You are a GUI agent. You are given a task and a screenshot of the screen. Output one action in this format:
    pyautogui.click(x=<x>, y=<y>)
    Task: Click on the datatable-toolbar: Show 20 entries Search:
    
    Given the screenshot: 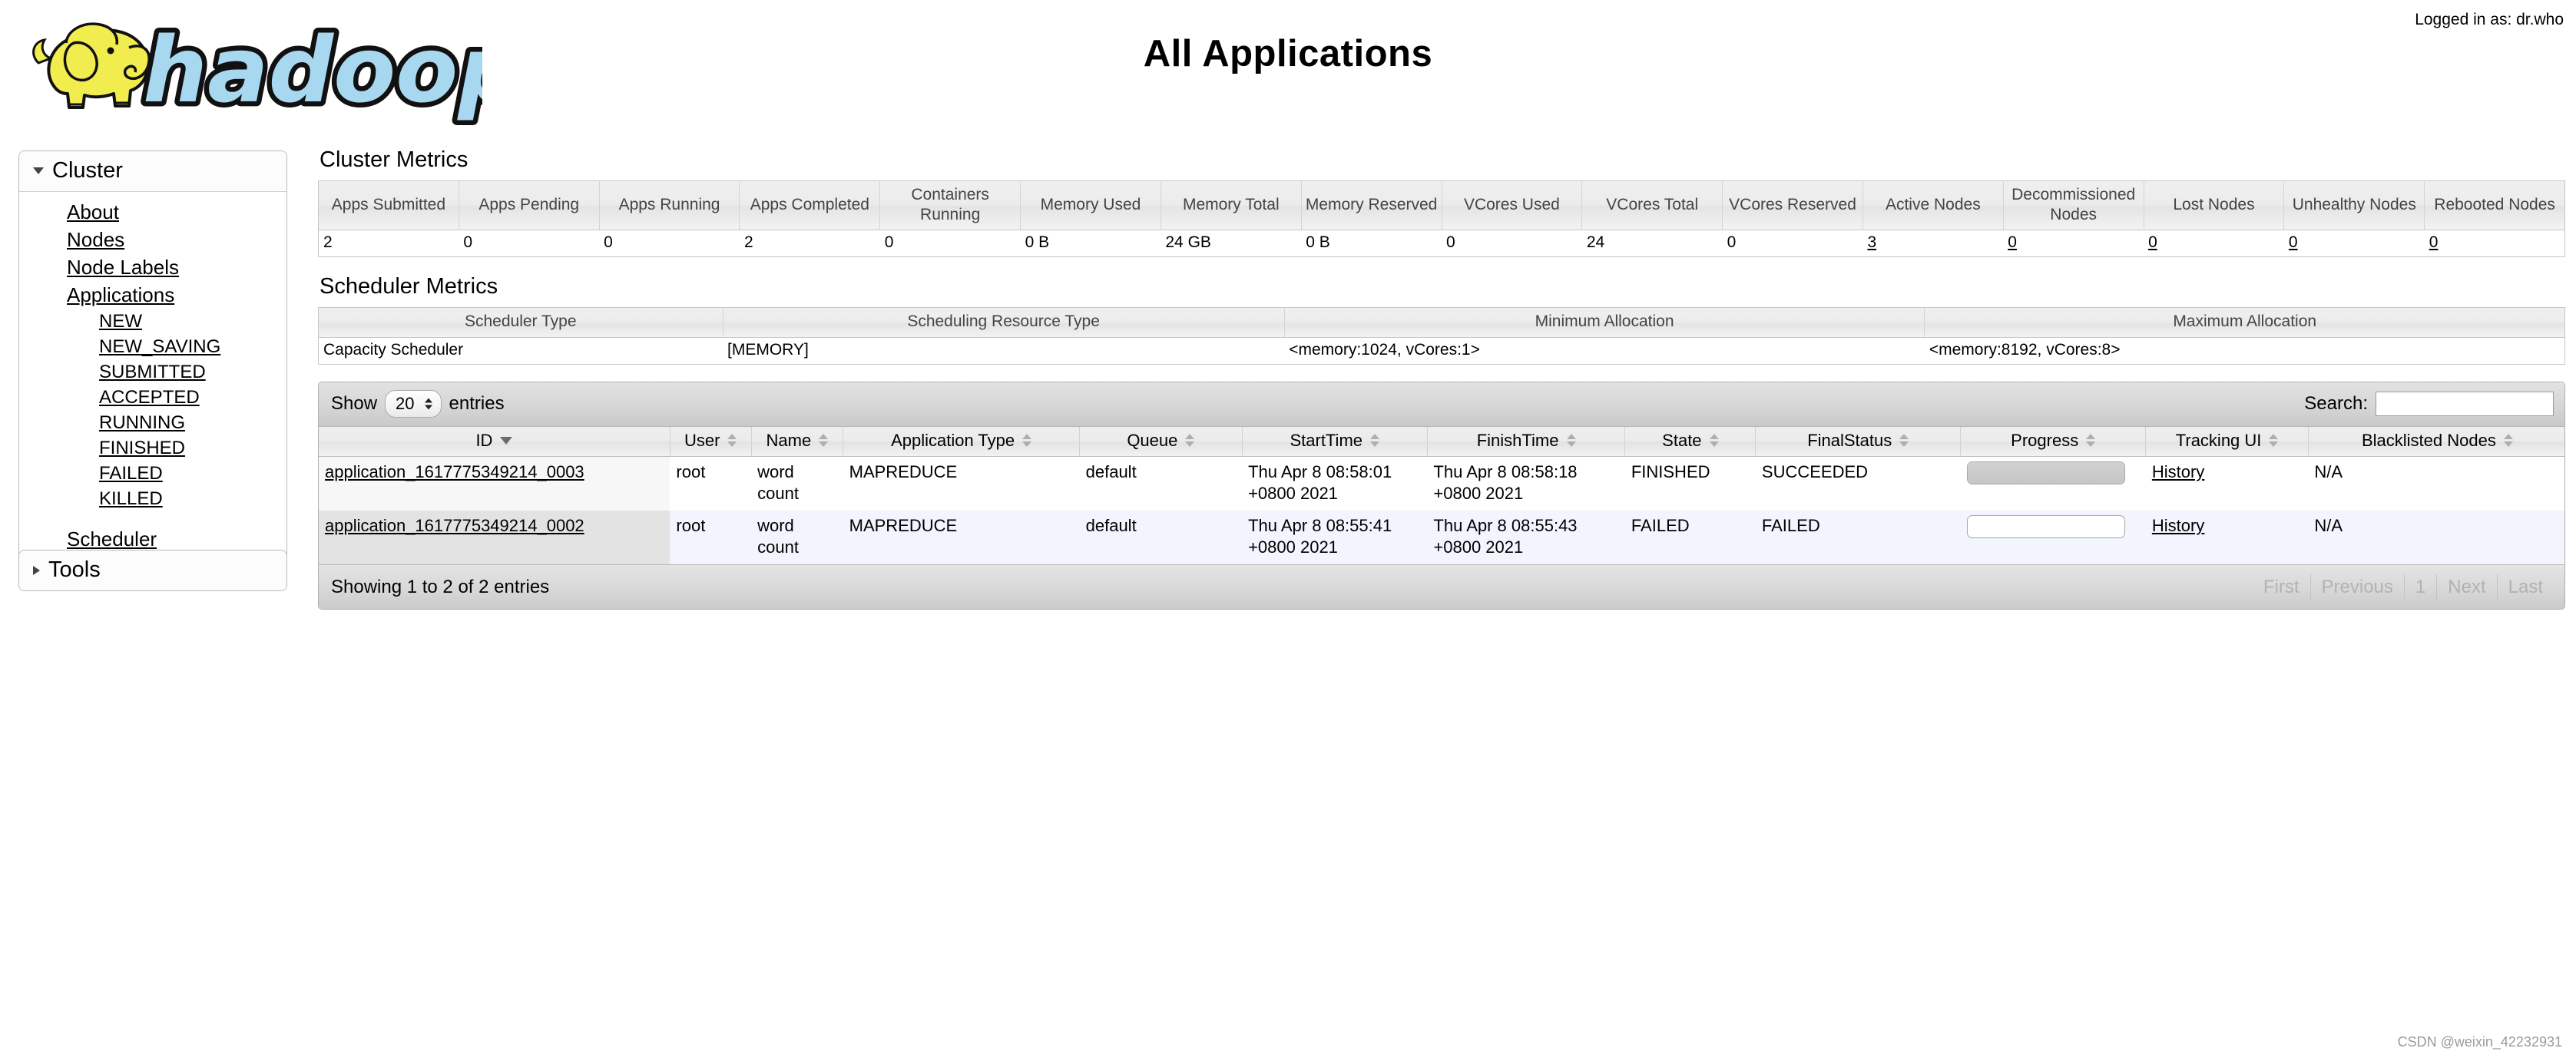 What is the action you would take?
    pyautogui.click(x=1442, y=404)
    